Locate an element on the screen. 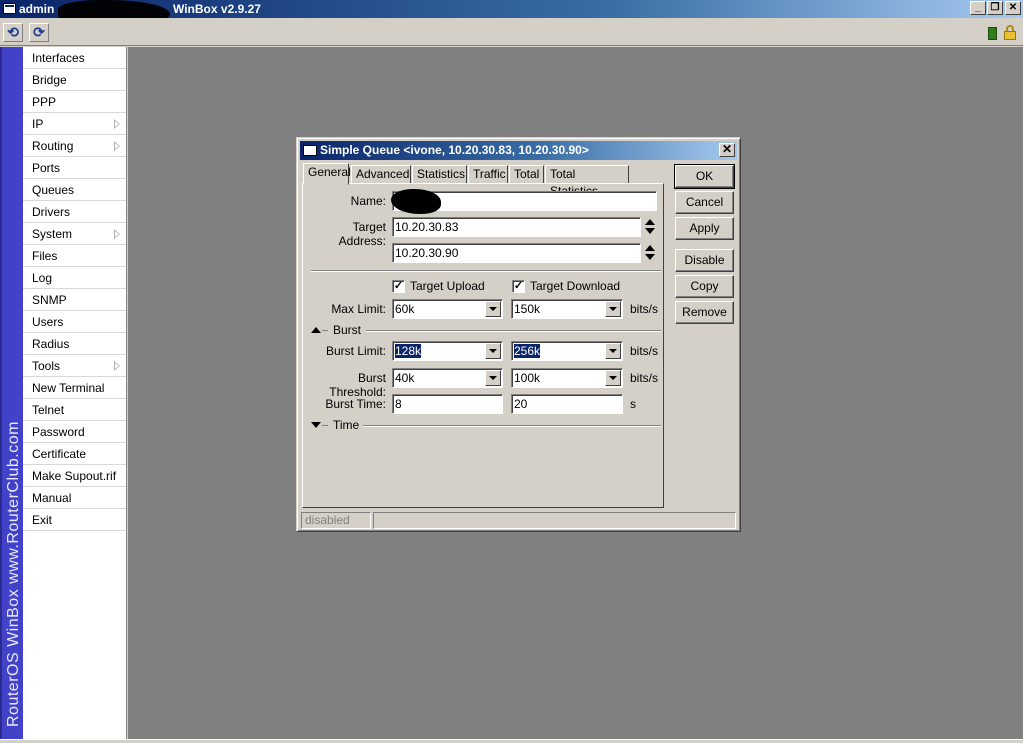  tab-traffic: Traffic is located at coordinates (488, 174).